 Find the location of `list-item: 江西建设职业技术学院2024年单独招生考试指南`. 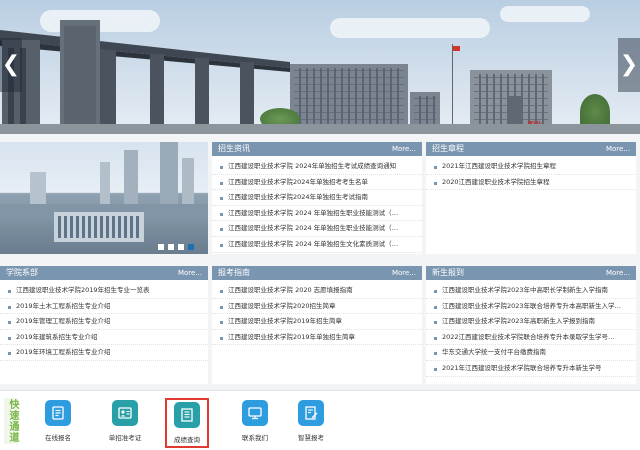

list-item: 江西建设职业技术学院2024年单独招生考试指南 is located at coordinates (317, 198).